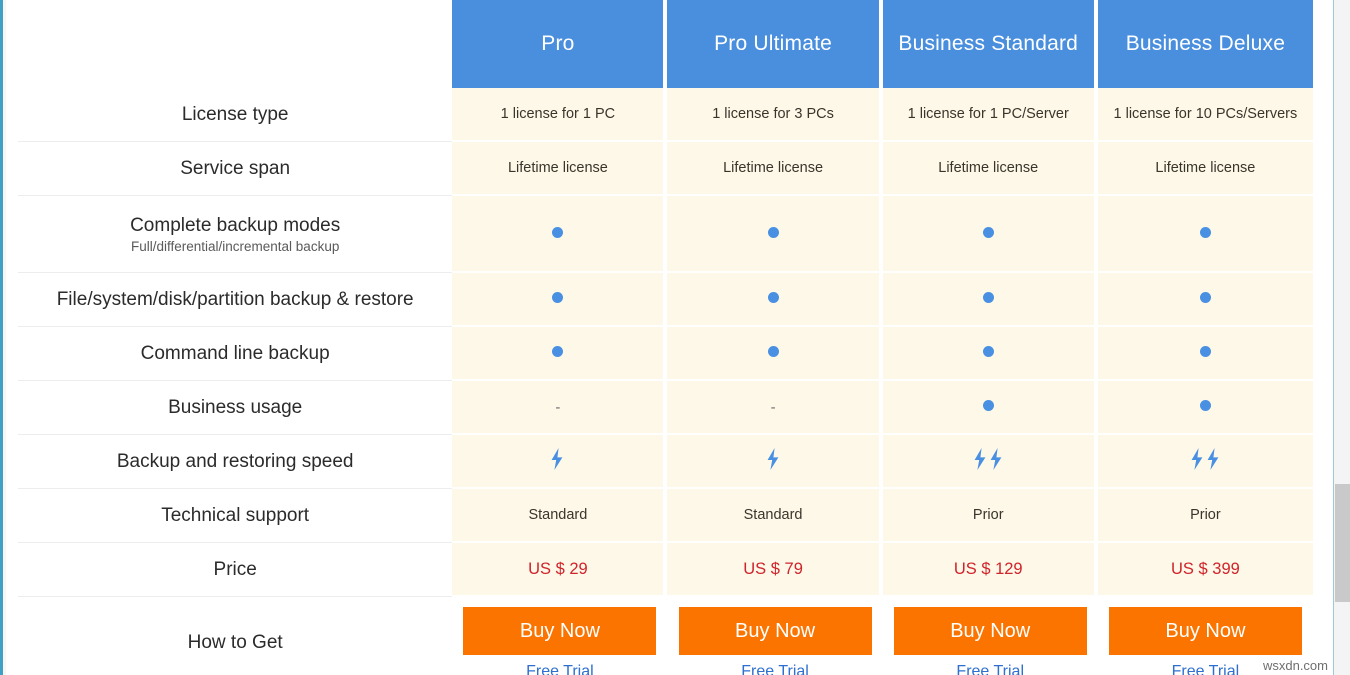  I want to click on scrollbar-thumb, so click(1342, 543).